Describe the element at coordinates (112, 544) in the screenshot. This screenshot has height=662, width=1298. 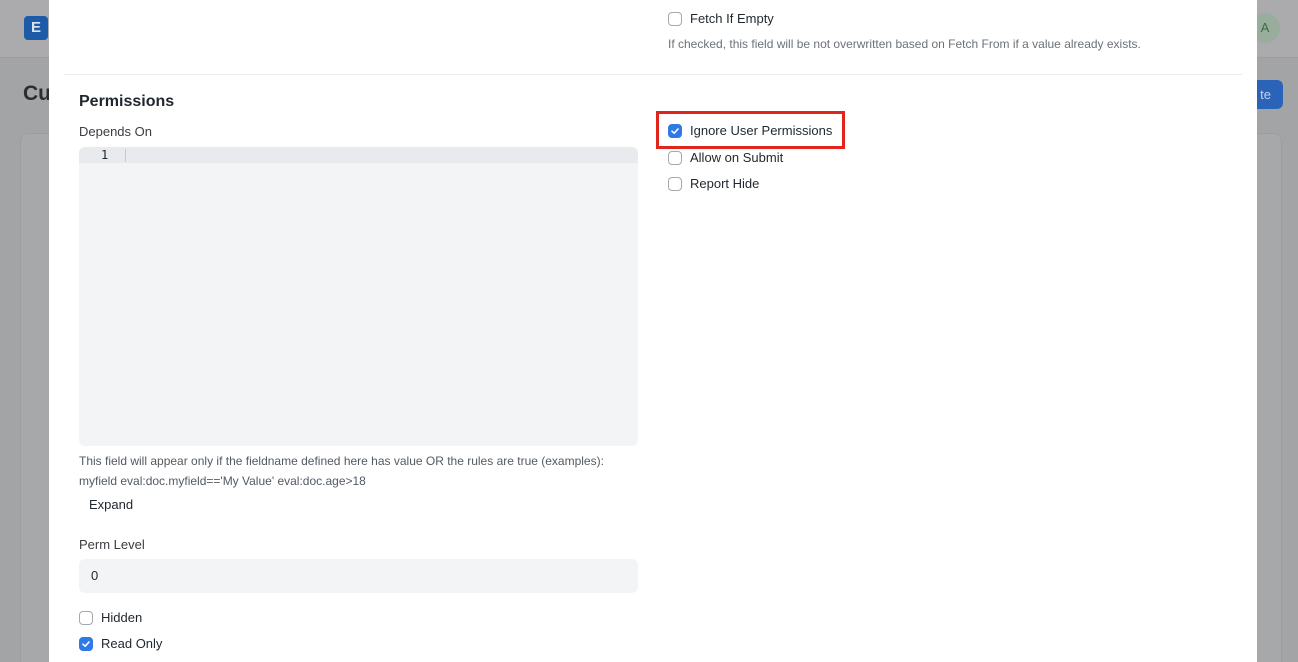
I see `perm-level-label: Perm Level` at that location.